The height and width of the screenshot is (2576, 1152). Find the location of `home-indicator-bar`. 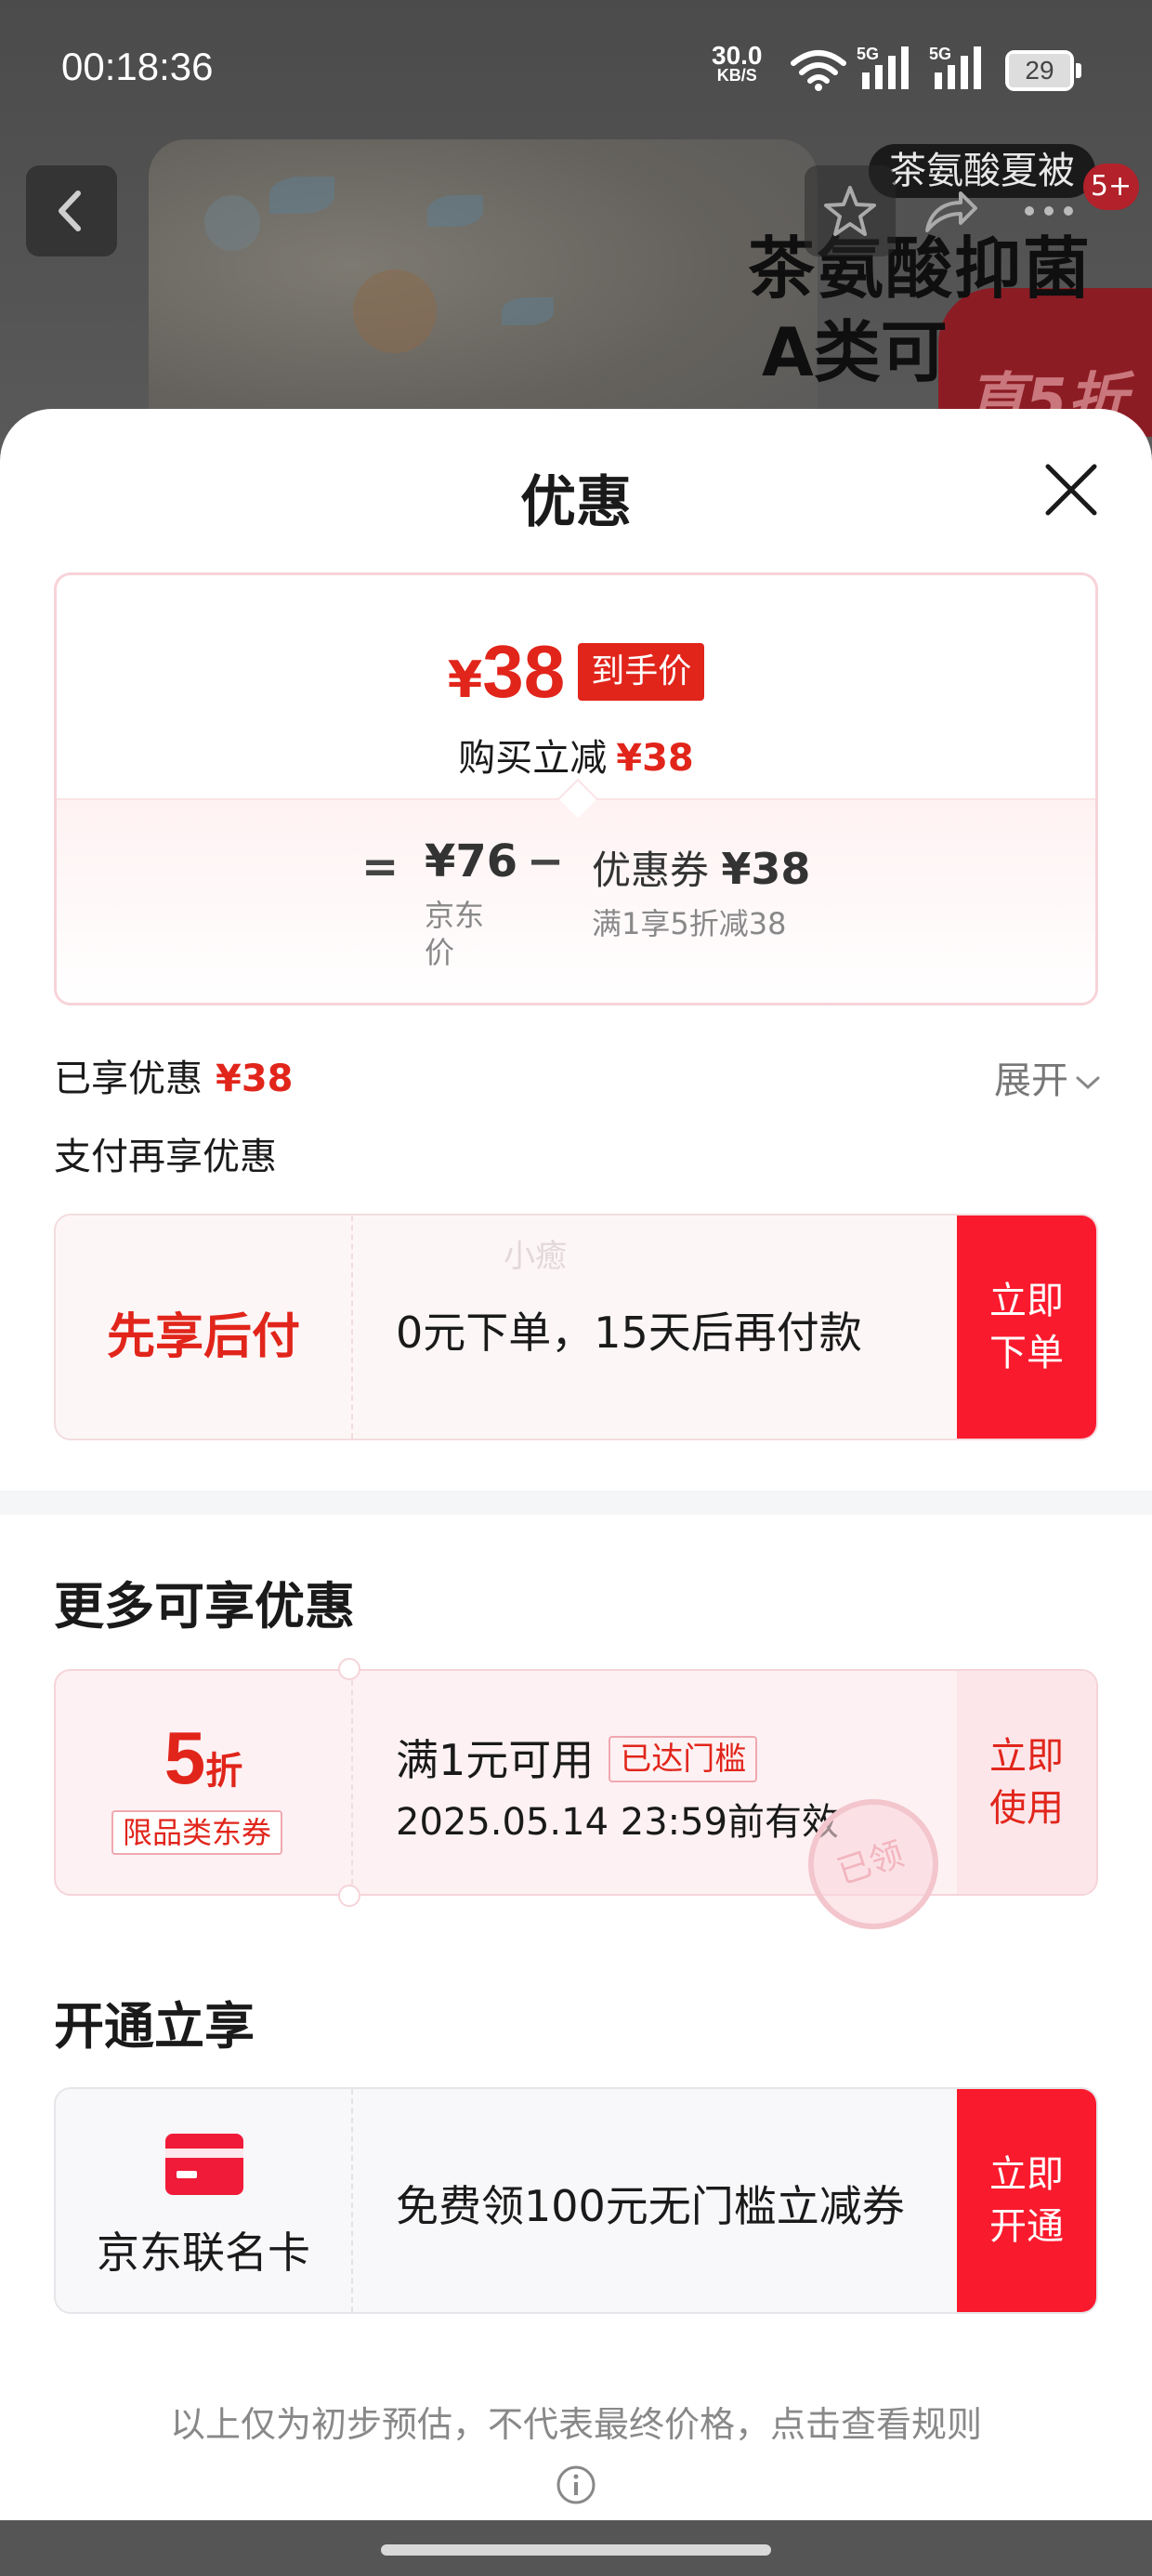

home-indicator-bar is located at coordinates (576, 2548).